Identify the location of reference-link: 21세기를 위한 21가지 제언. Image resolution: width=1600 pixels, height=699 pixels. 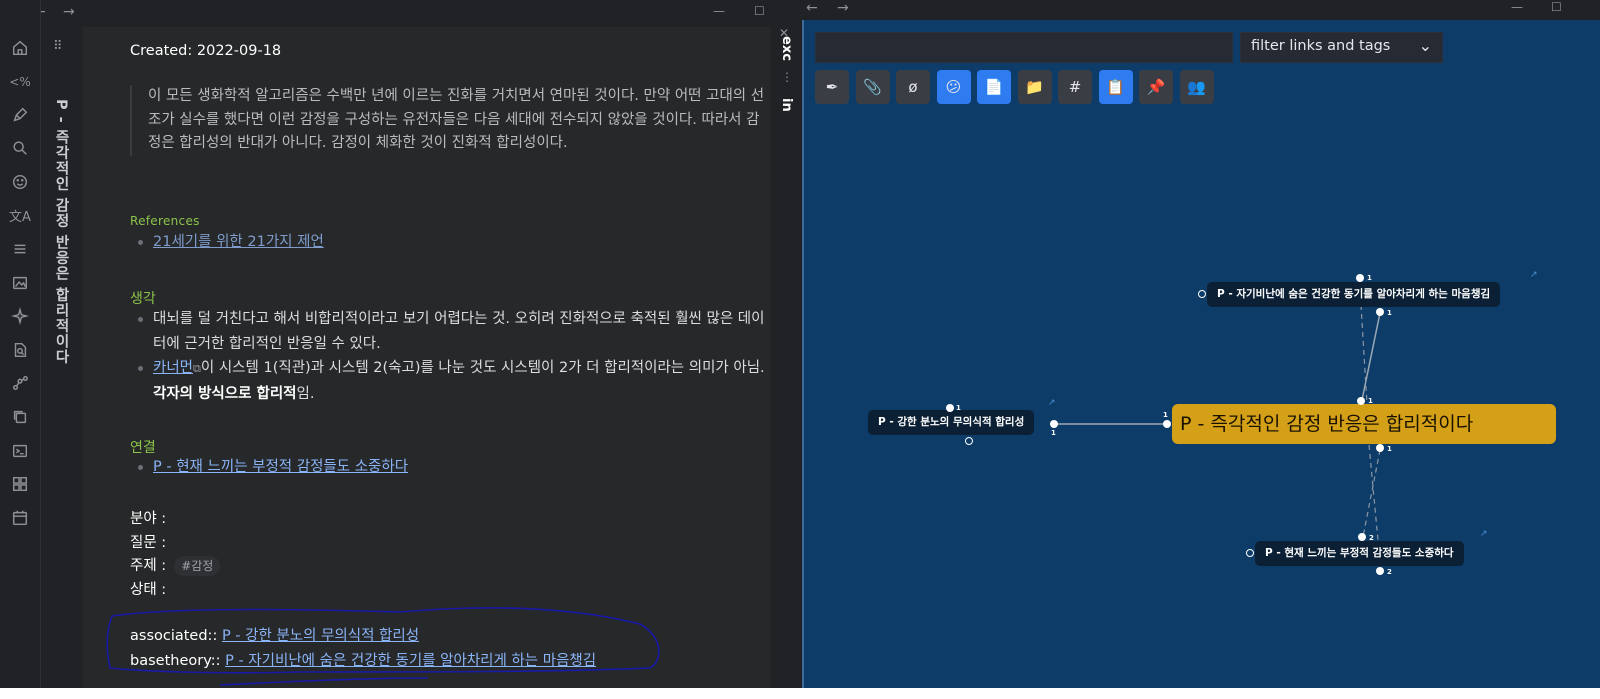
(238, 242).